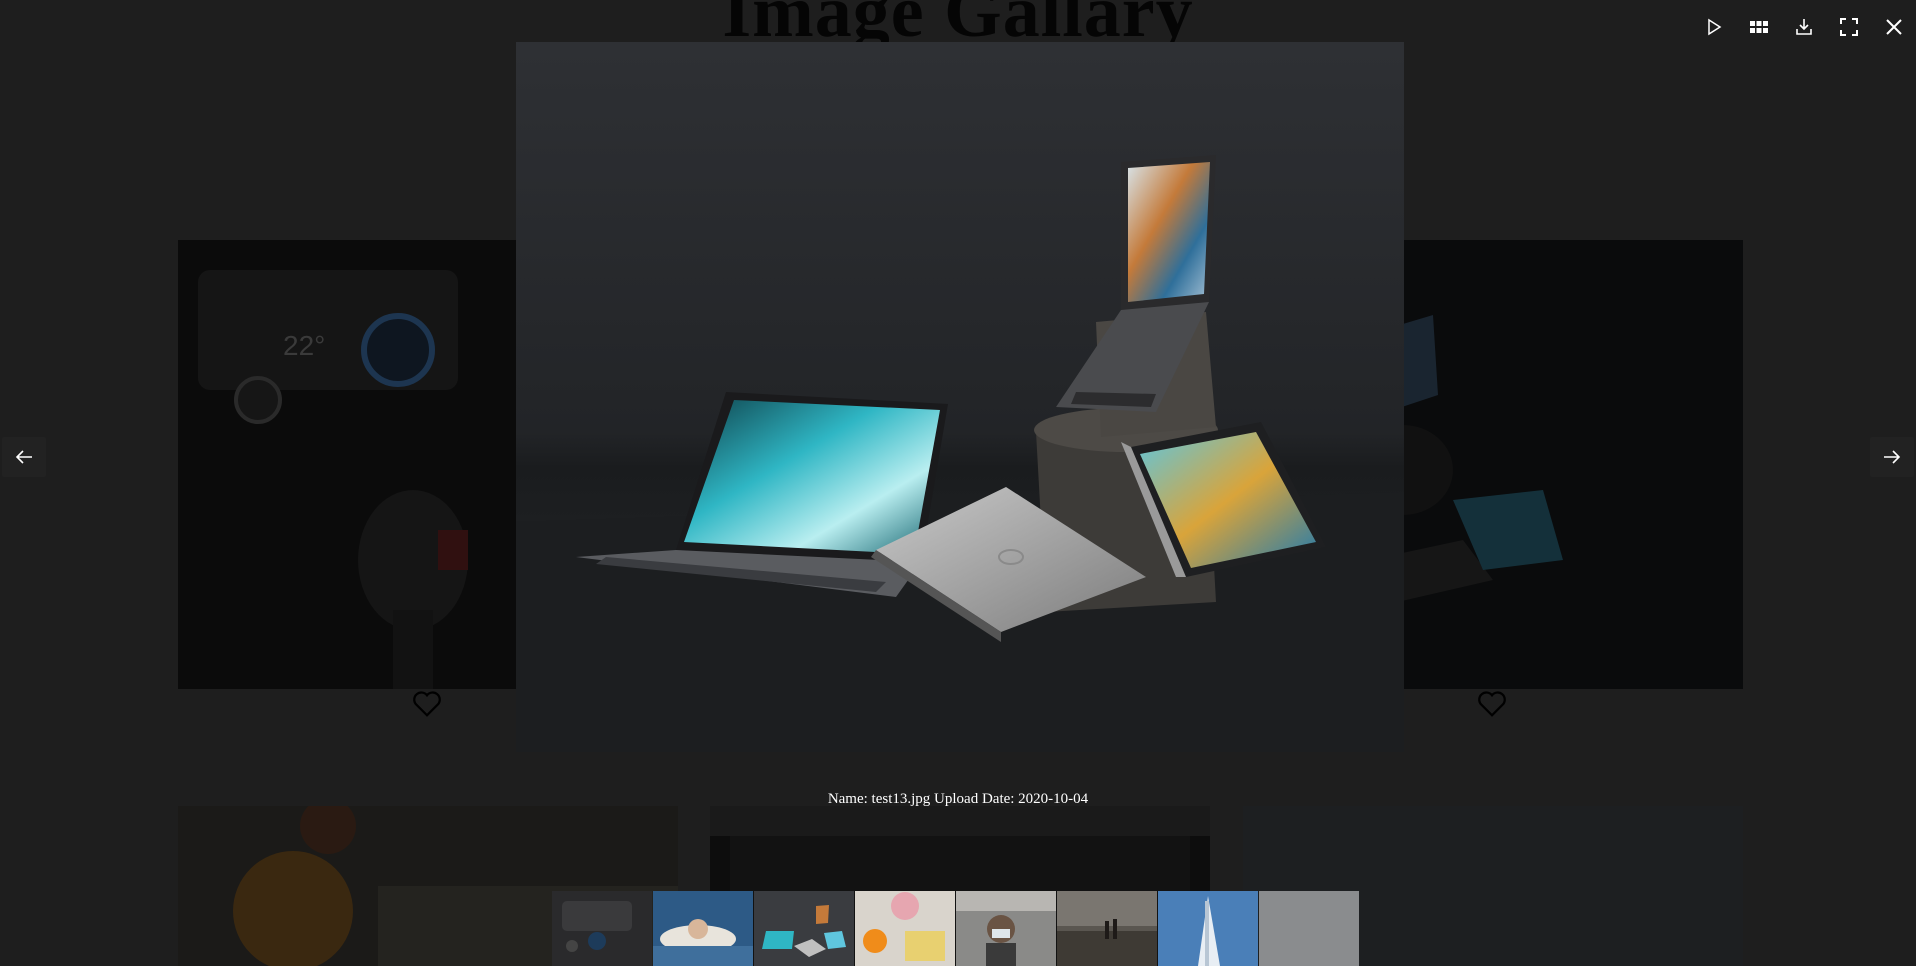 The image size is (1916, 966). I want to click on next-image-button, so click(1892, 457).